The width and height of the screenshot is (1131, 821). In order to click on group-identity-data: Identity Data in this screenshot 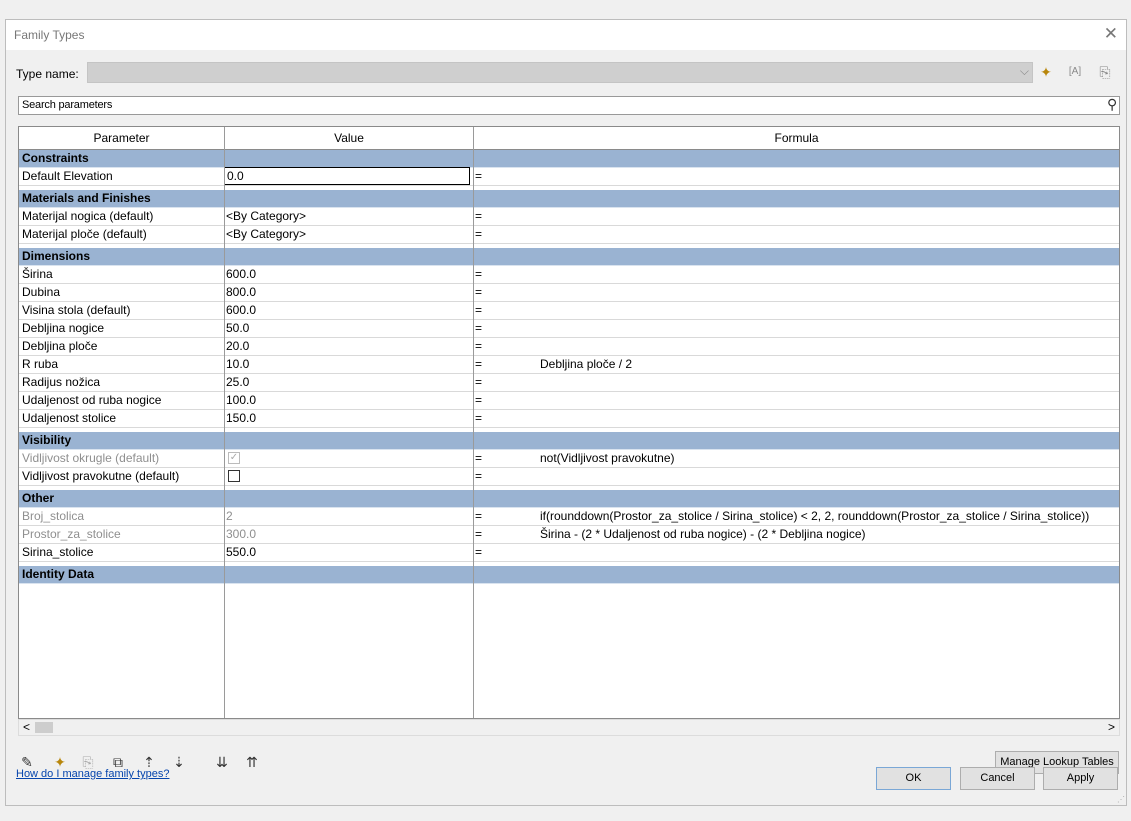, I will do `click(569, 575)`.